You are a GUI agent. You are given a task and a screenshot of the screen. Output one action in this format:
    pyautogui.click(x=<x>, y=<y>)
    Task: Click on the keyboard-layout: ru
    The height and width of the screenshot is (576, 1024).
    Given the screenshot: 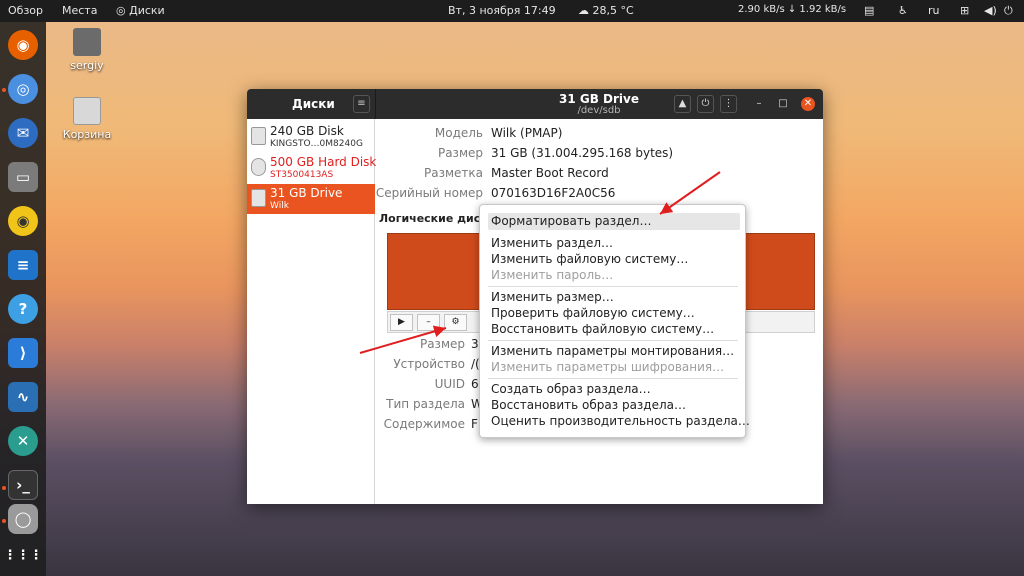 What is the action you would take?
    pyautogui.click(x=934, y=10)
    